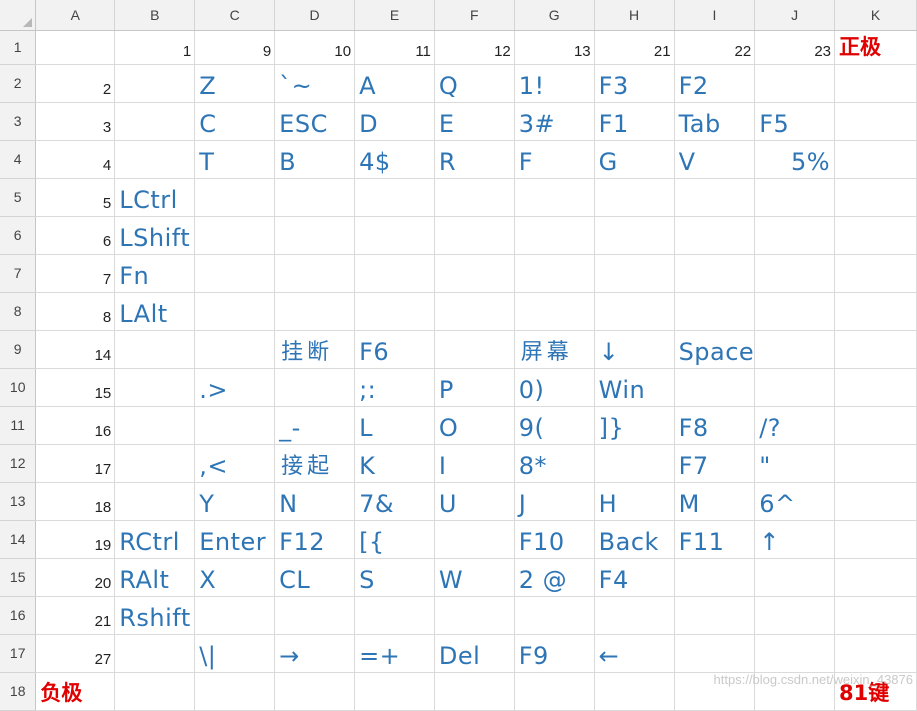 The width and height of the screenshot is (917, 711). I want to click on cell-g1: 13, so click(554, 47).